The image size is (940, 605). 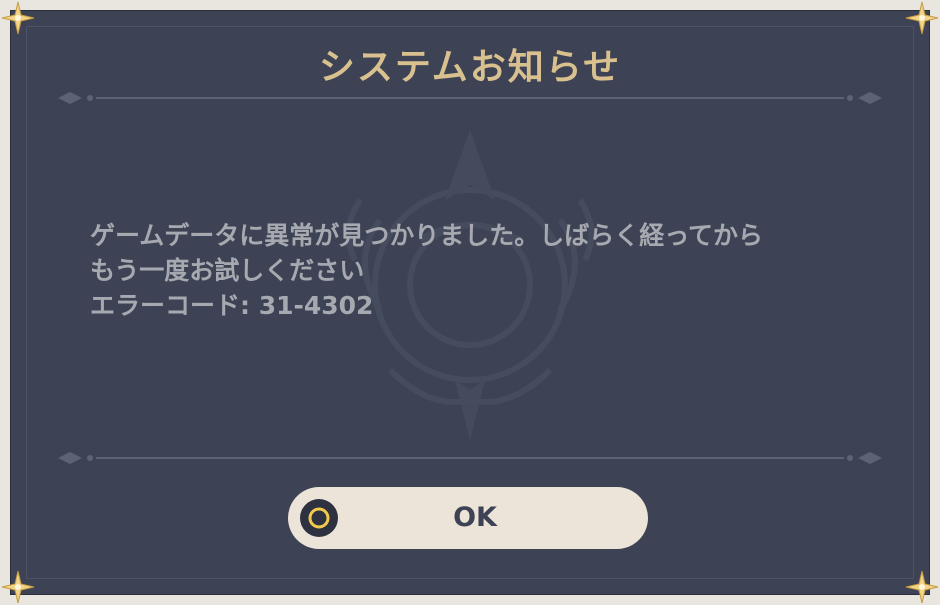 What do you see at coordinates (470, 67) in the screenshot?
I see `dialog-title: システムお知らせ` at bounding box center [470, 67].